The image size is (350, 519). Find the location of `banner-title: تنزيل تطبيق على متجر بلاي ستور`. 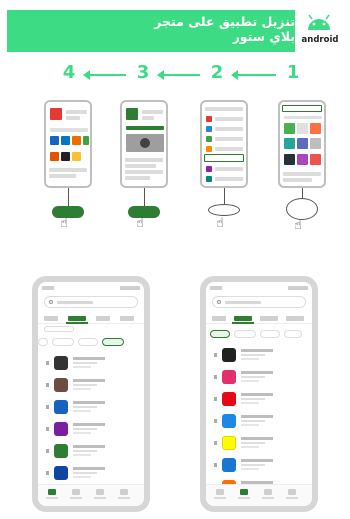

banner-title: تنزيل تطبيق على متجر بلاي ستور is located at coordinates (205, 29).